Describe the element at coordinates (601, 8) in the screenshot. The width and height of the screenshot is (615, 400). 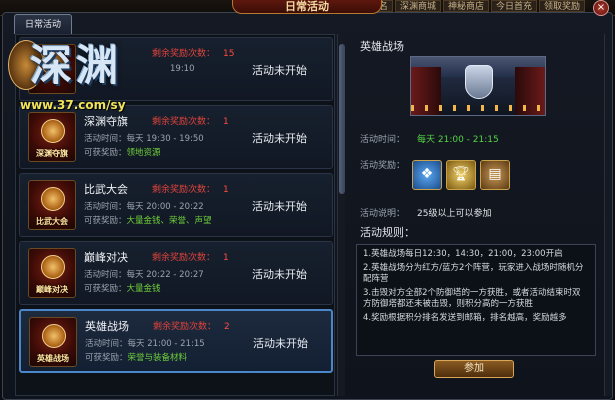
I see `close-icon: ×` at that location.